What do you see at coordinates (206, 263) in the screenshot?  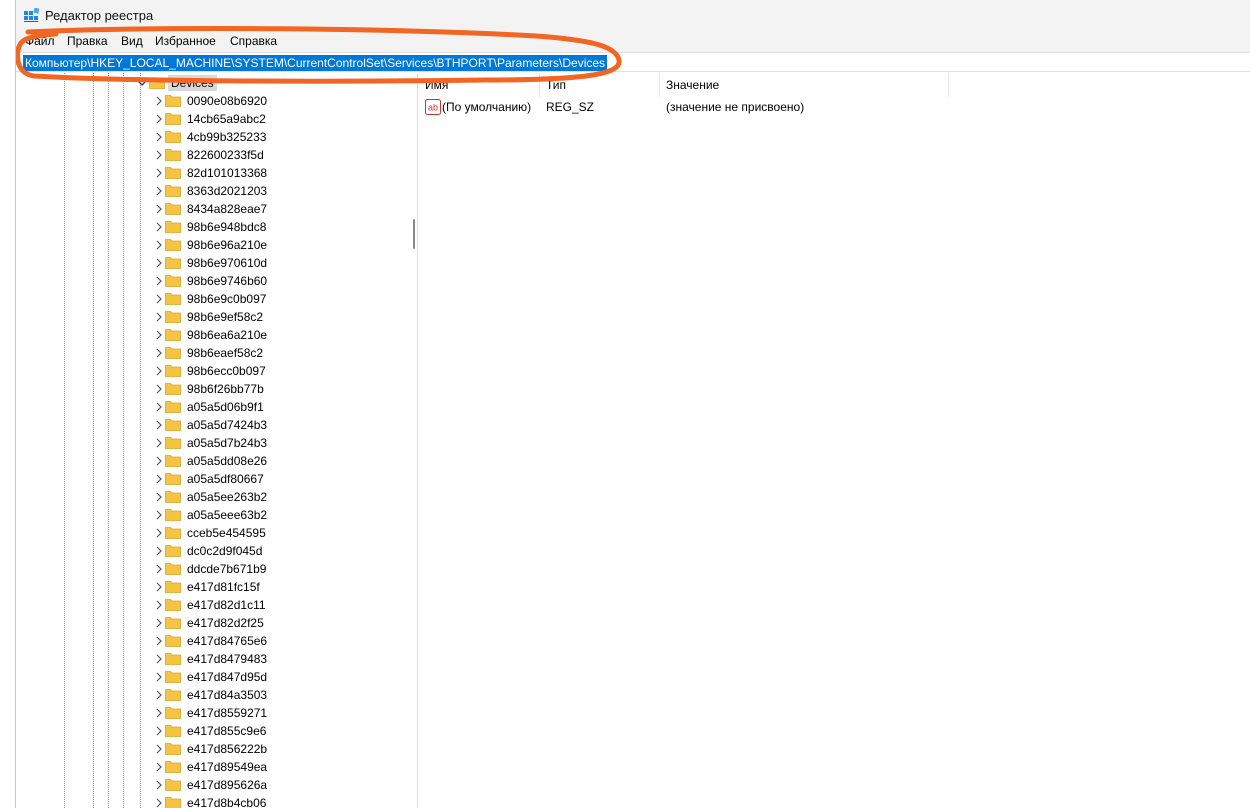 I see `tree-node-key: 98b6e970610d` at bounding box center [206, 263].